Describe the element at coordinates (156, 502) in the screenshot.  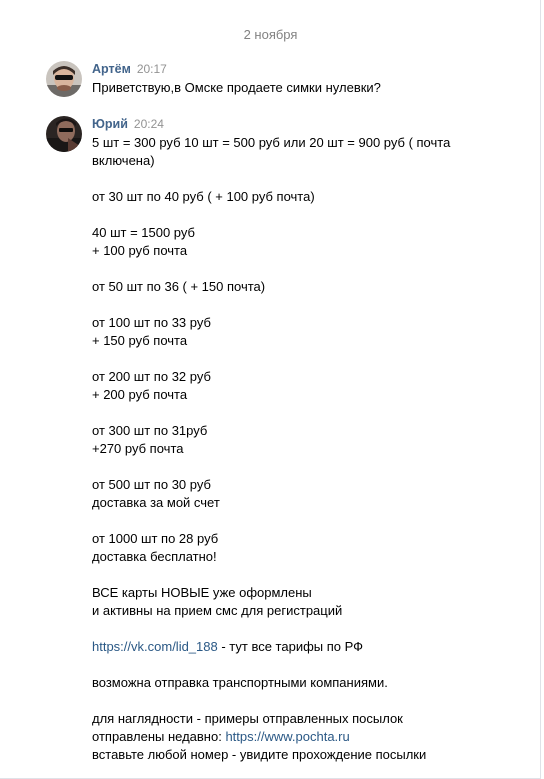
I see `message-line: доставка за мой счет` at that location.